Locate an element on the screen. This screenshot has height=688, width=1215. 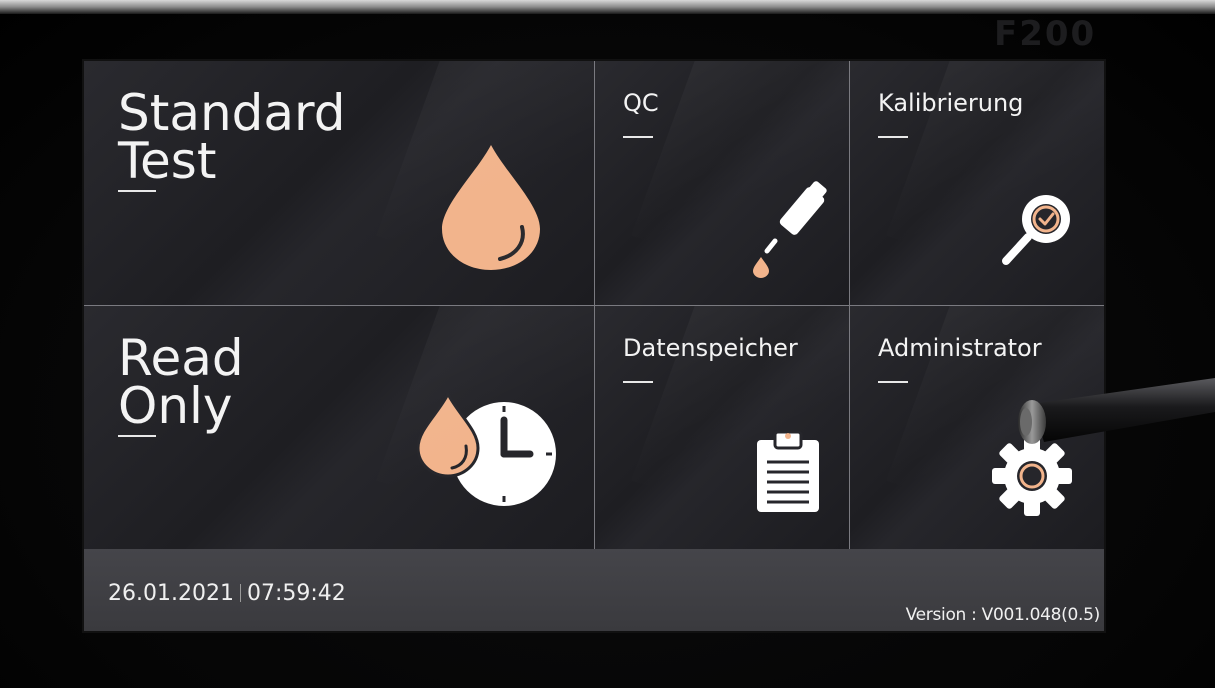
bezel-reflection is located at coordinates (607, 7).